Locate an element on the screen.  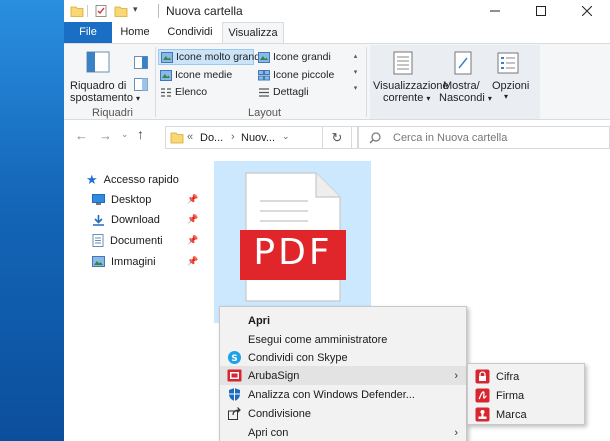
search-box: Cerca in Nuova cartella is located at coordinates (484, 137).